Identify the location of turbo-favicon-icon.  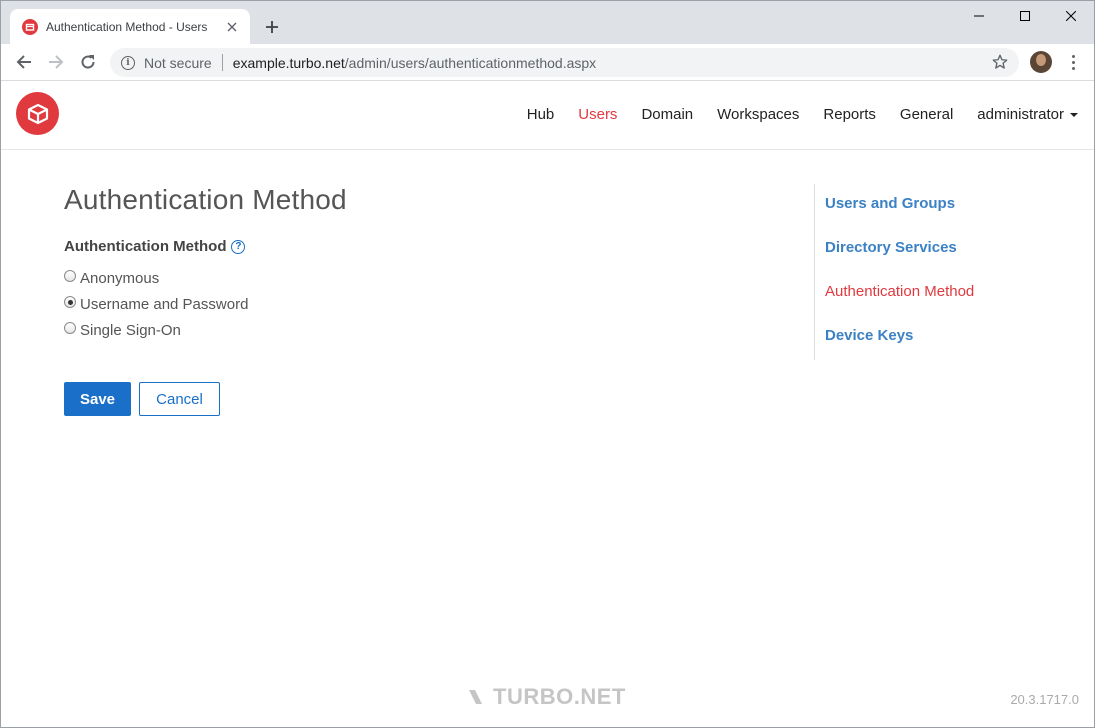
(30, 26).